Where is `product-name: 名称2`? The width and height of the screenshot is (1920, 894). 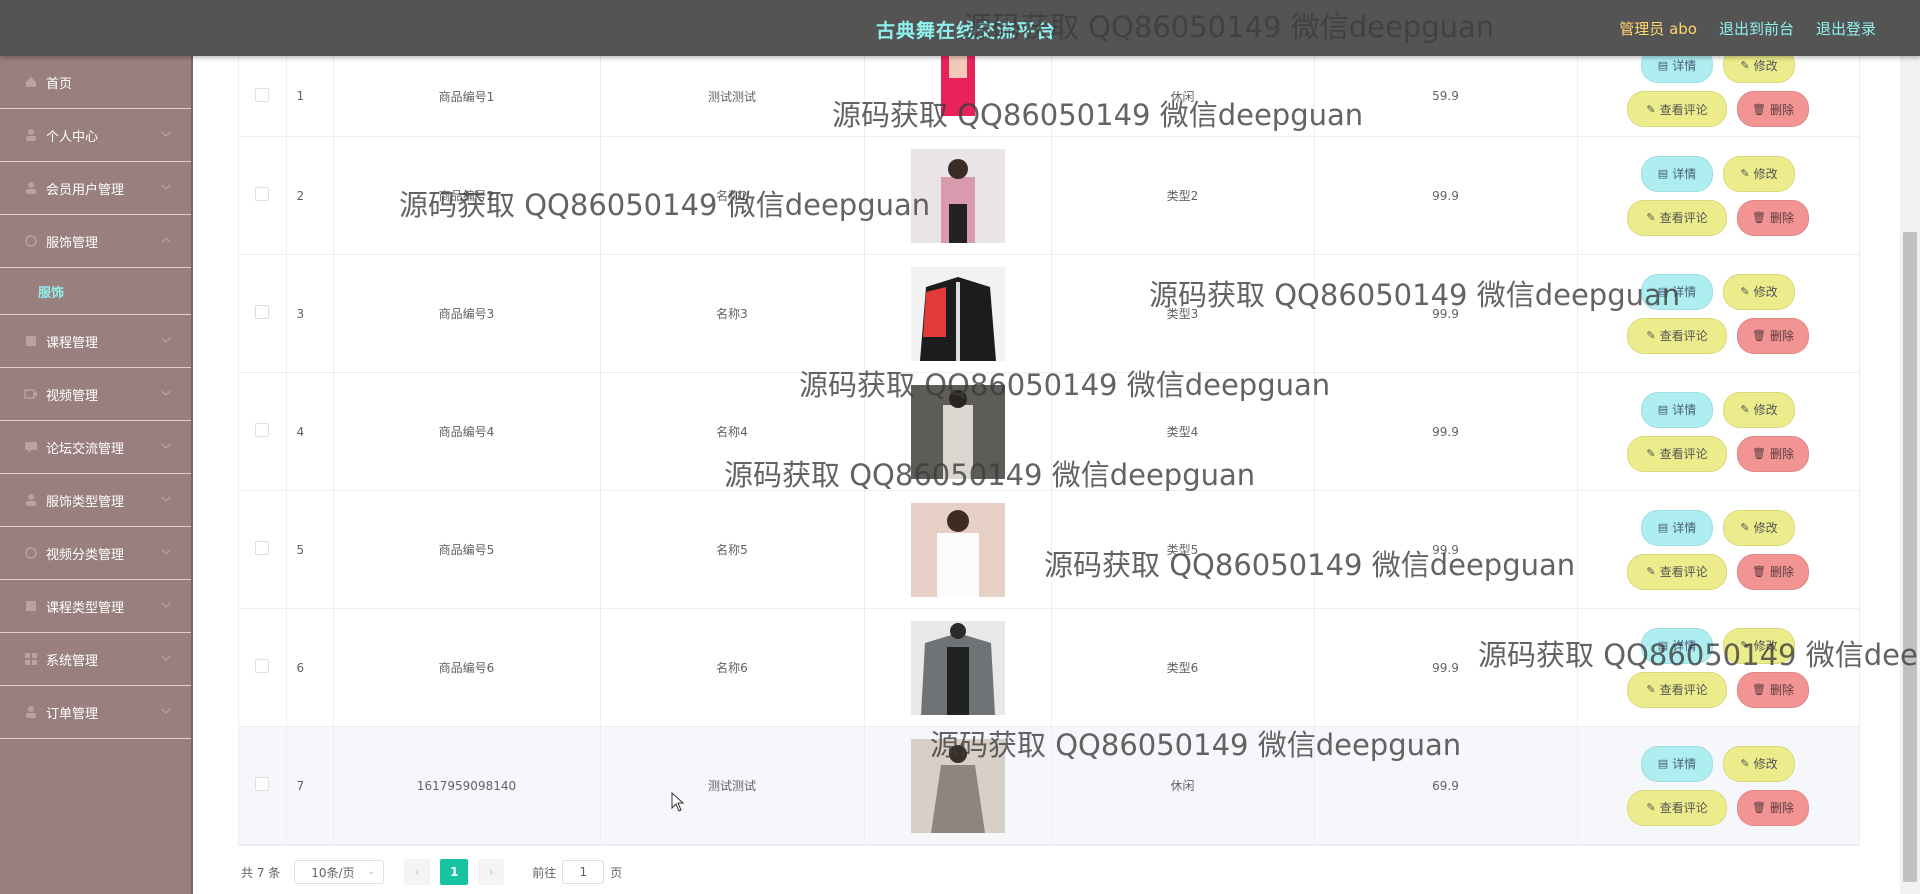
product-name: 名称2 is located at coordinates (732, 195).